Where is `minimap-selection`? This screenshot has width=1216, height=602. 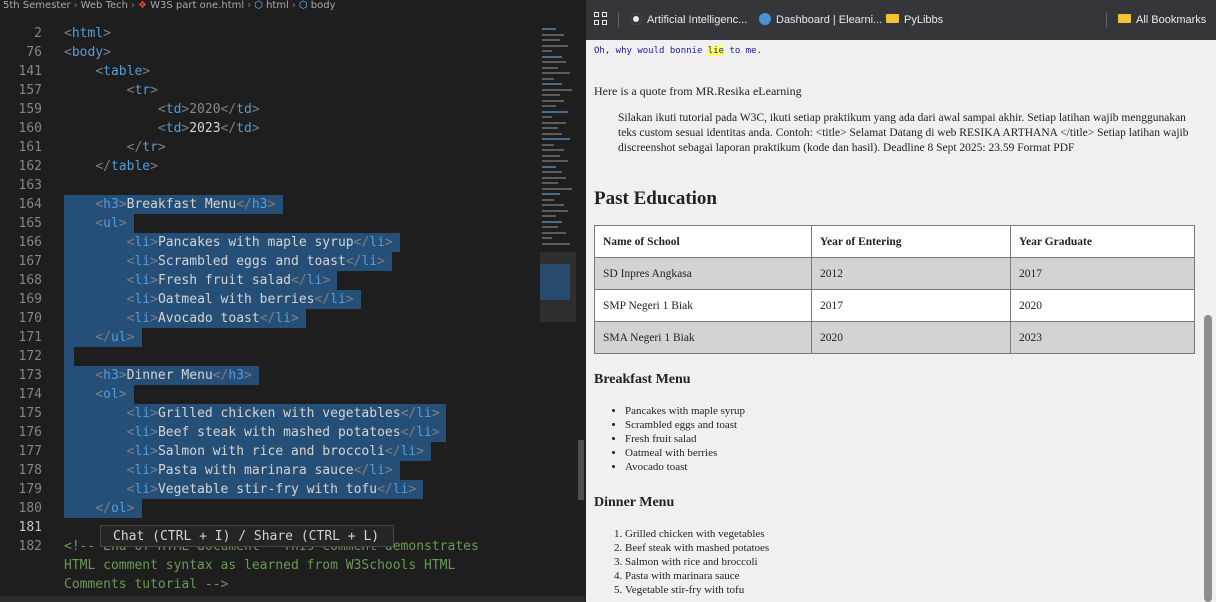 minimap-selection is located at coordinates (555, 282).